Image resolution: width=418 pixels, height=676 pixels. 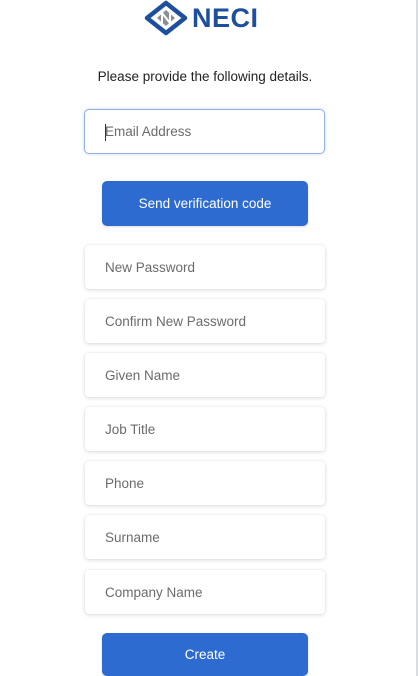 I want to click on phone-field-wrapper, so click(x=205, y=483).